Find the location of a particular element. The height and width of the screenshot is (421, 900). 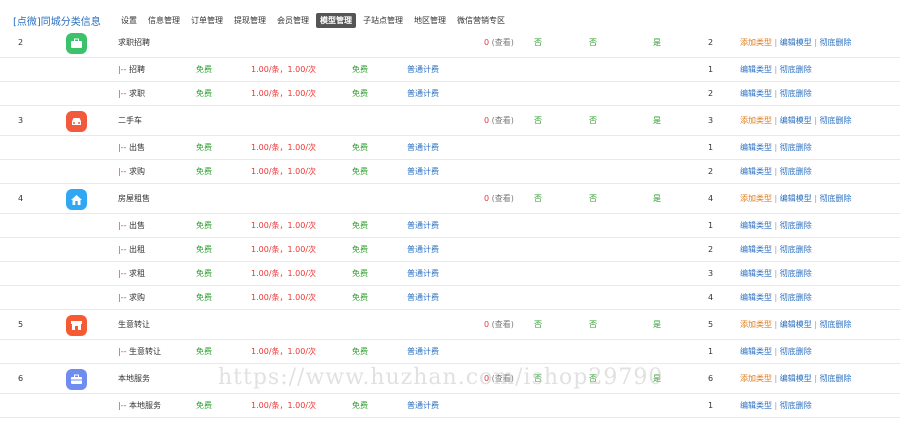

flag-2: 否 is located at coordinates (593, 120).